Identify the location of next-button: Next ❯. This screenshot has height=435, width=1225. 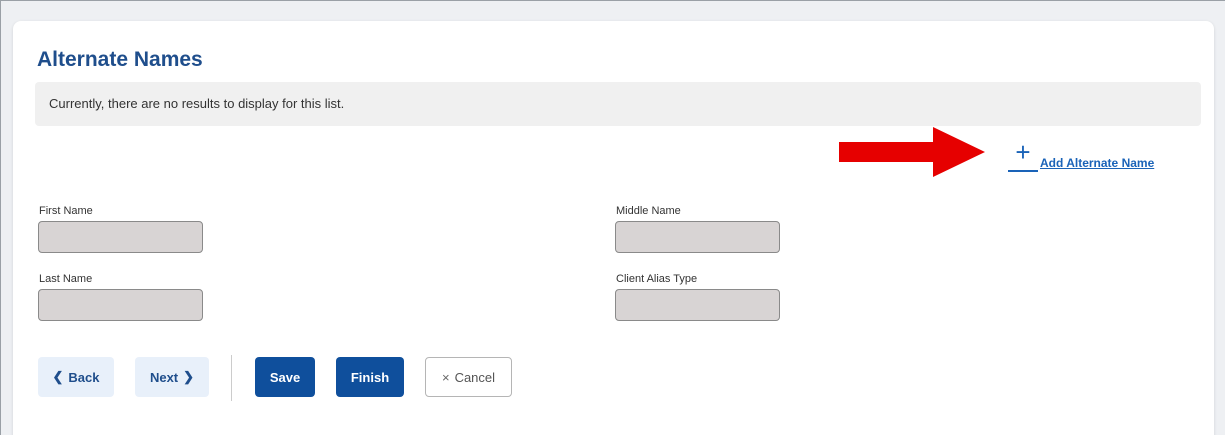
(172, 377).